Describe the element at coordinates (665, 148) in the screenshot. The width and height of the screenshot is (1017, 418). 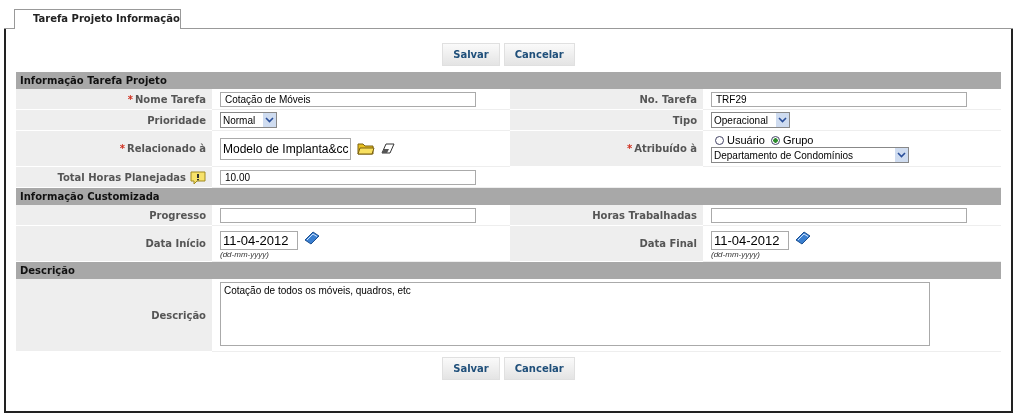
I see `field-label: Atribuído à` at that location.